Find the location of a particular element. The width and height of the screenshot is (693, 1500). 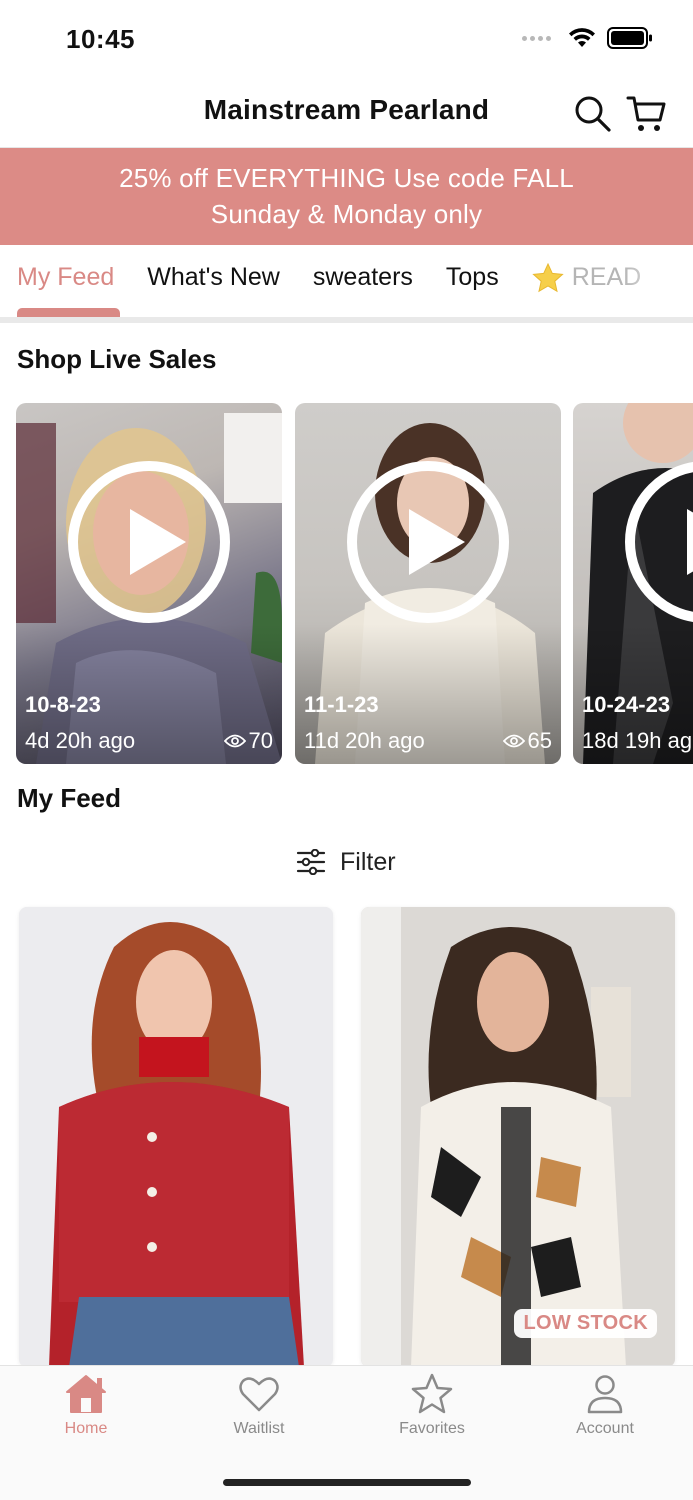

home-icon is located at coordinates (86, 1394).